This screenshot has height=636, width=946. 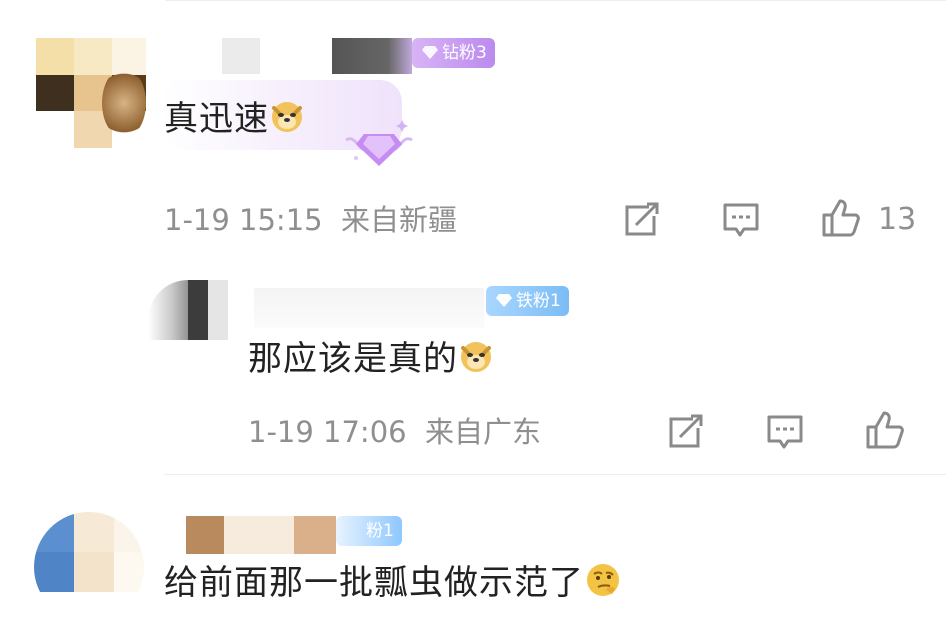 I want to click on fan-badge-label: 铁粉1, so click(x=538, y=301).